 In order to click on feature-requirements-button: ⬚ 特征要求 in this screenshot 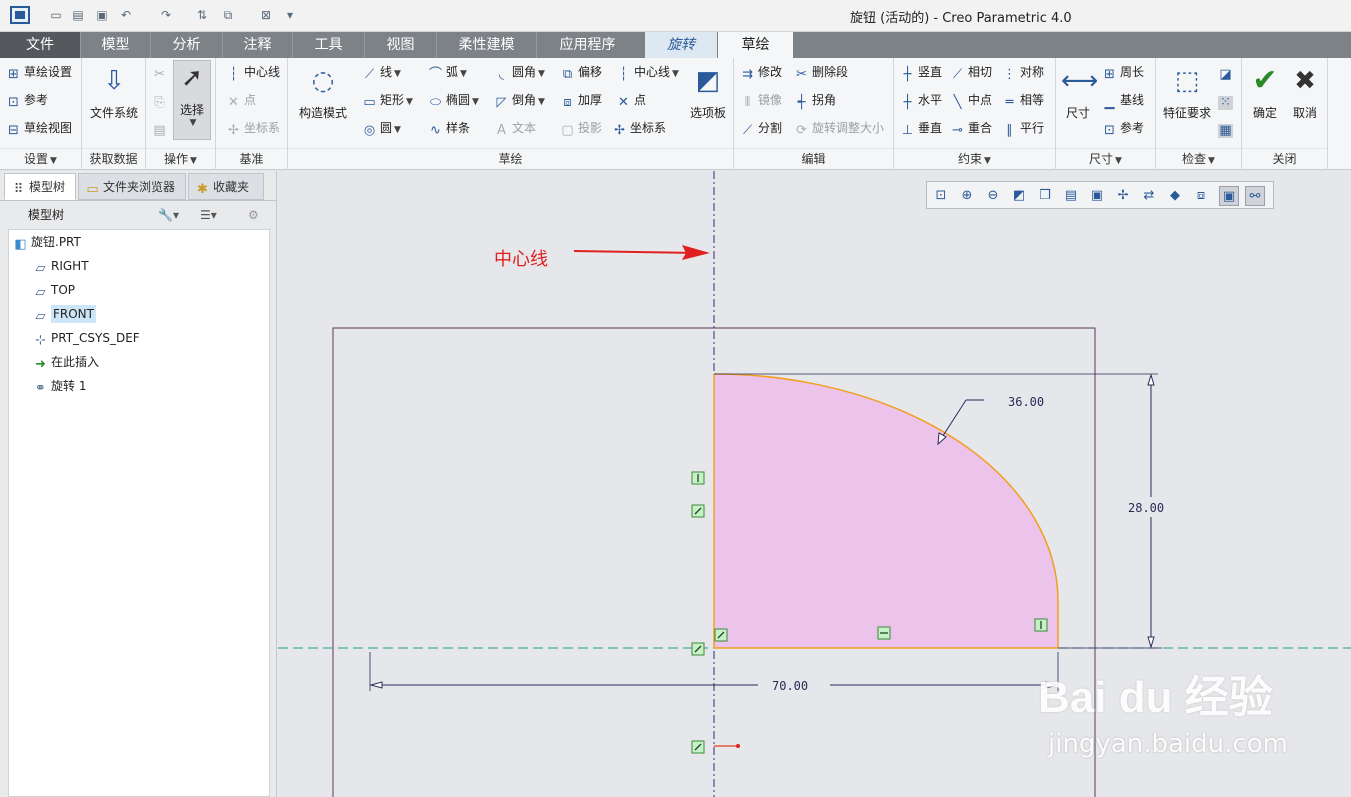, I will do `click(1187, 92)`.